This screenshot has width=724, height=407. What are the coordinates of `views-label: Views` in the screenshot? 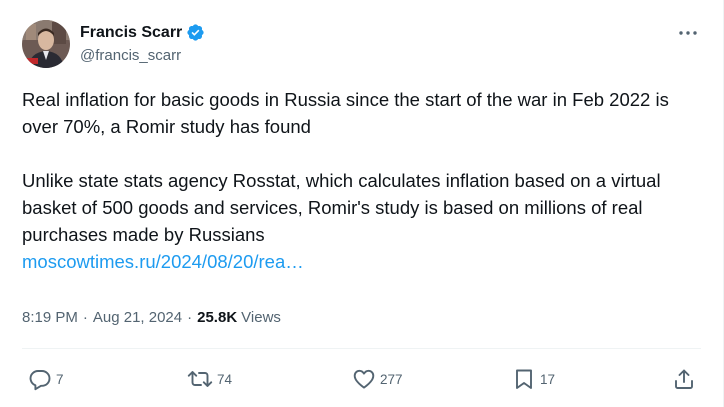 It's located at (261, 317).